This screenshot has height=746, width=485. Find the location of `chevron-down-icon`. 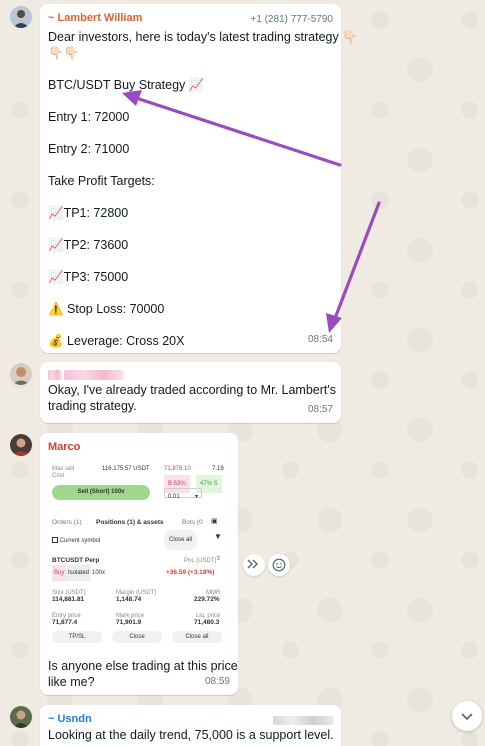

chevron-down-icon is located at coordinates (467, 717).